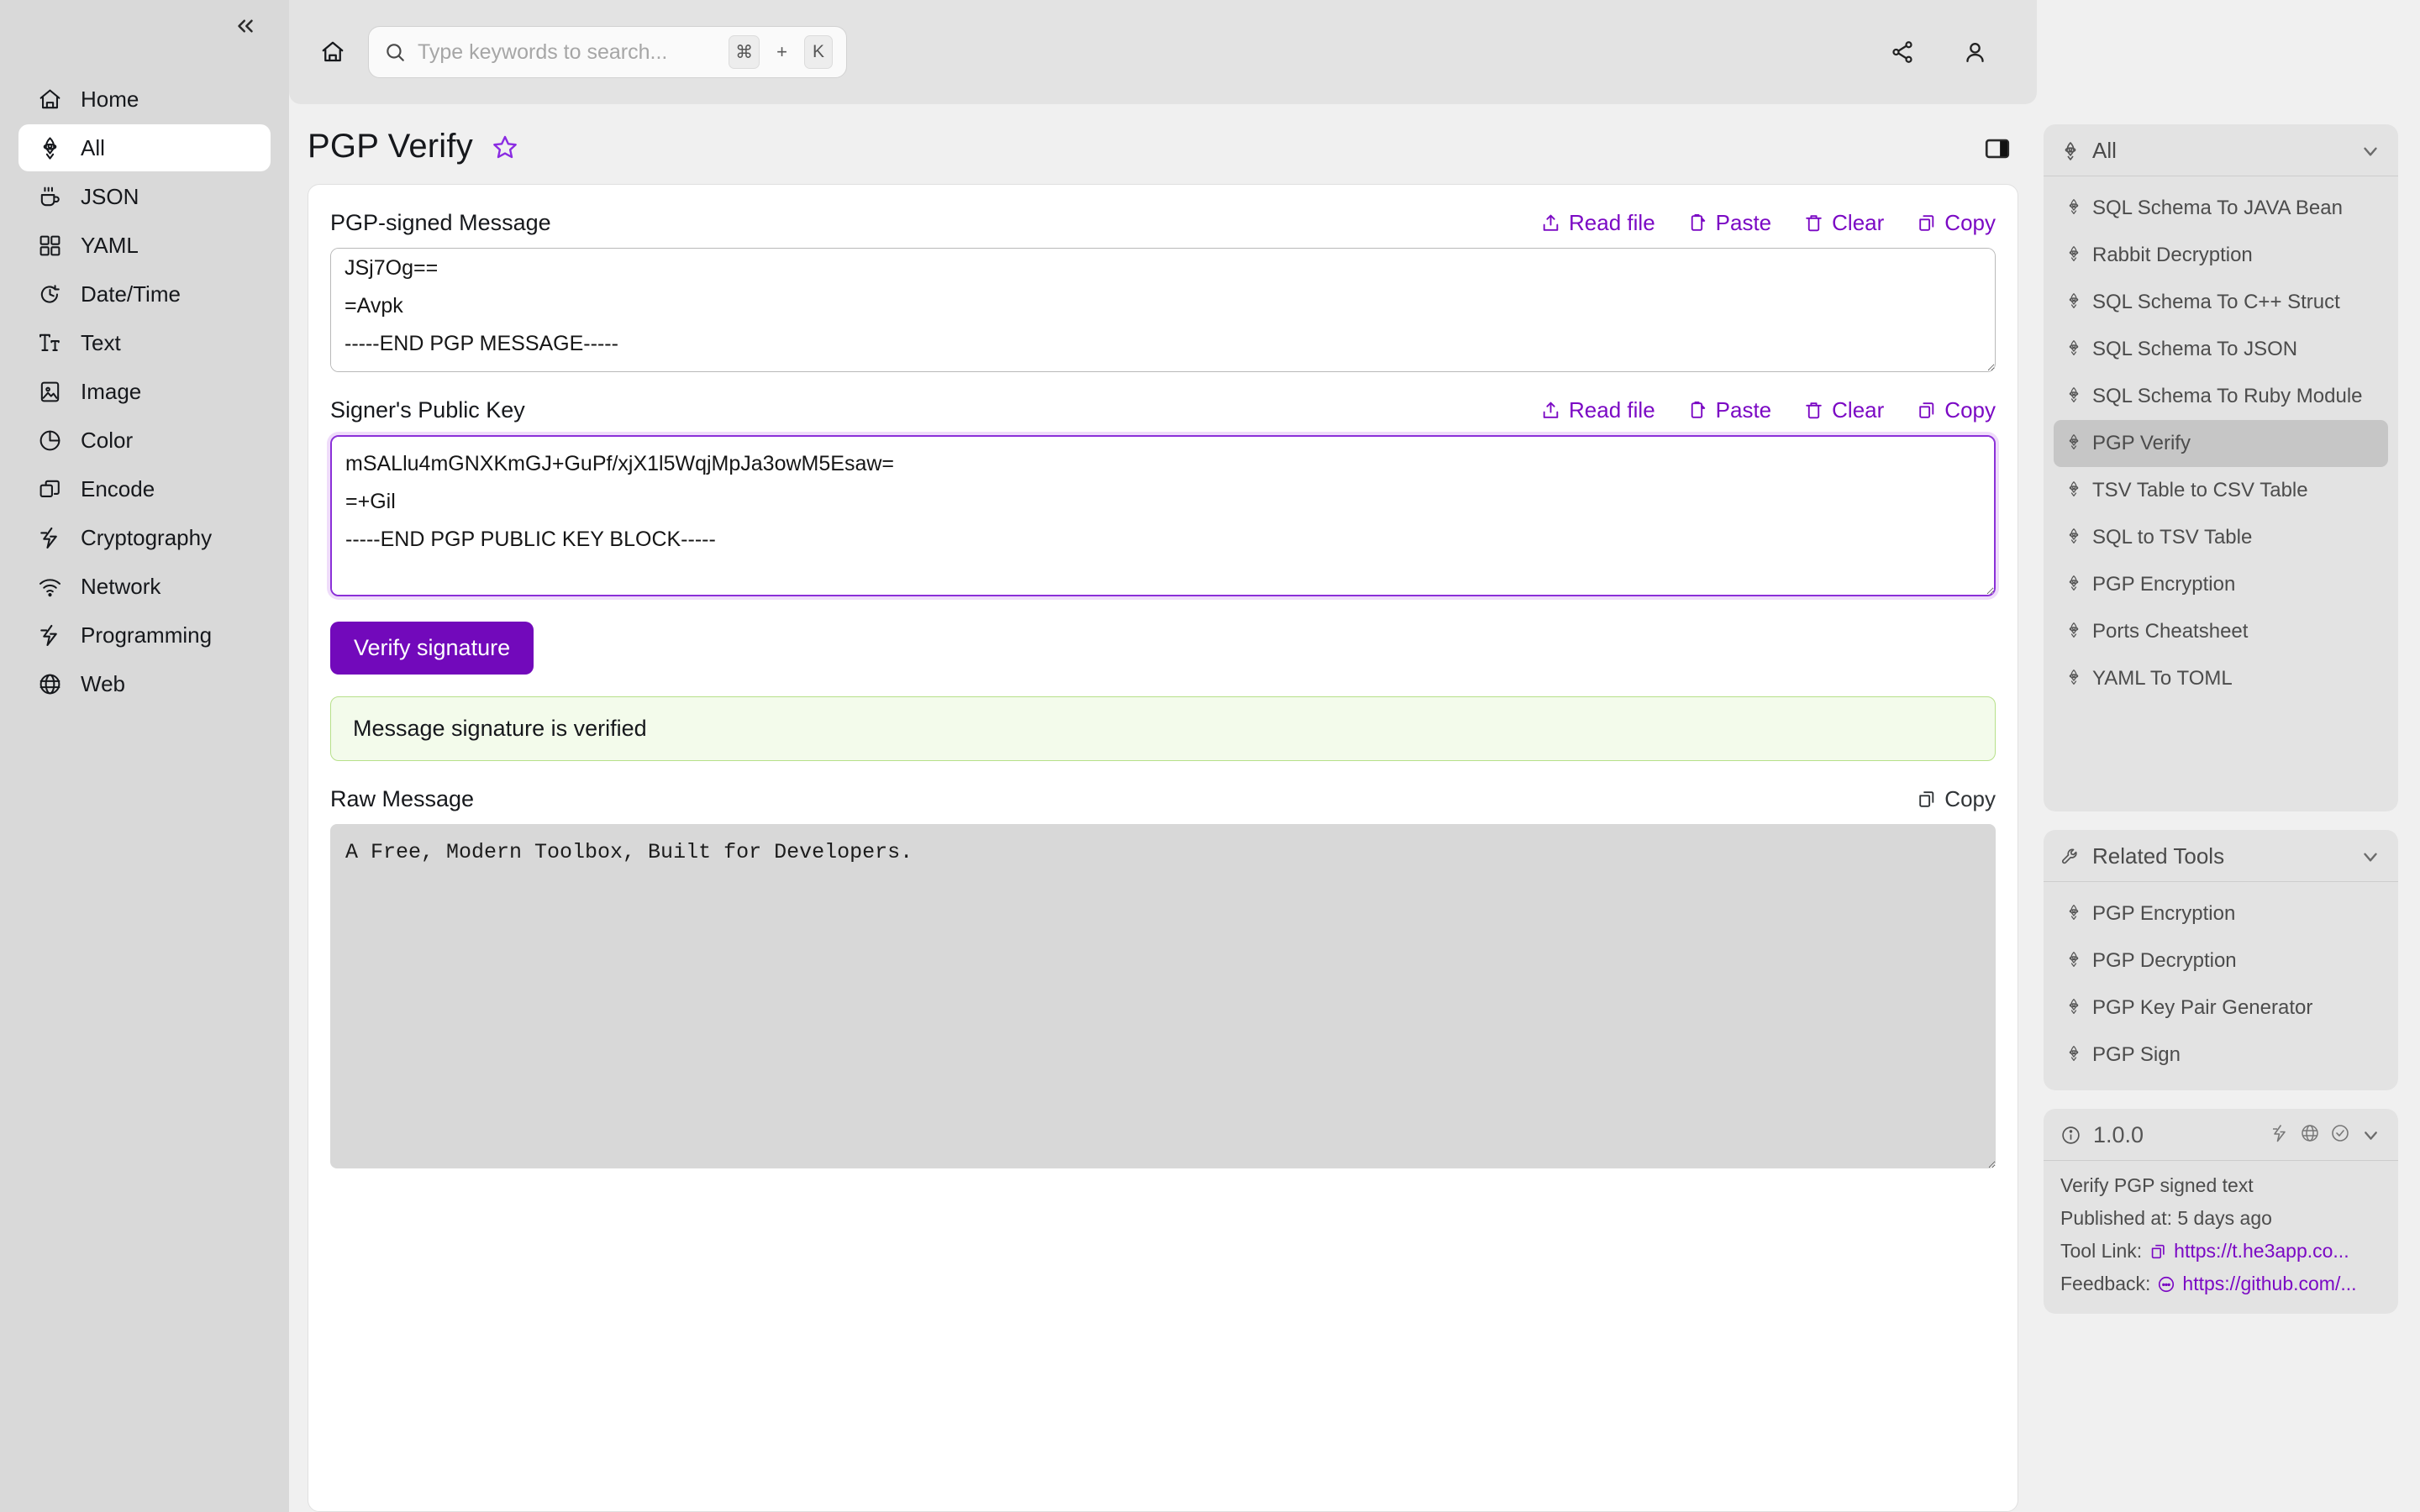  I want to click on search-box: ⌘ + K, so click(607, 52).